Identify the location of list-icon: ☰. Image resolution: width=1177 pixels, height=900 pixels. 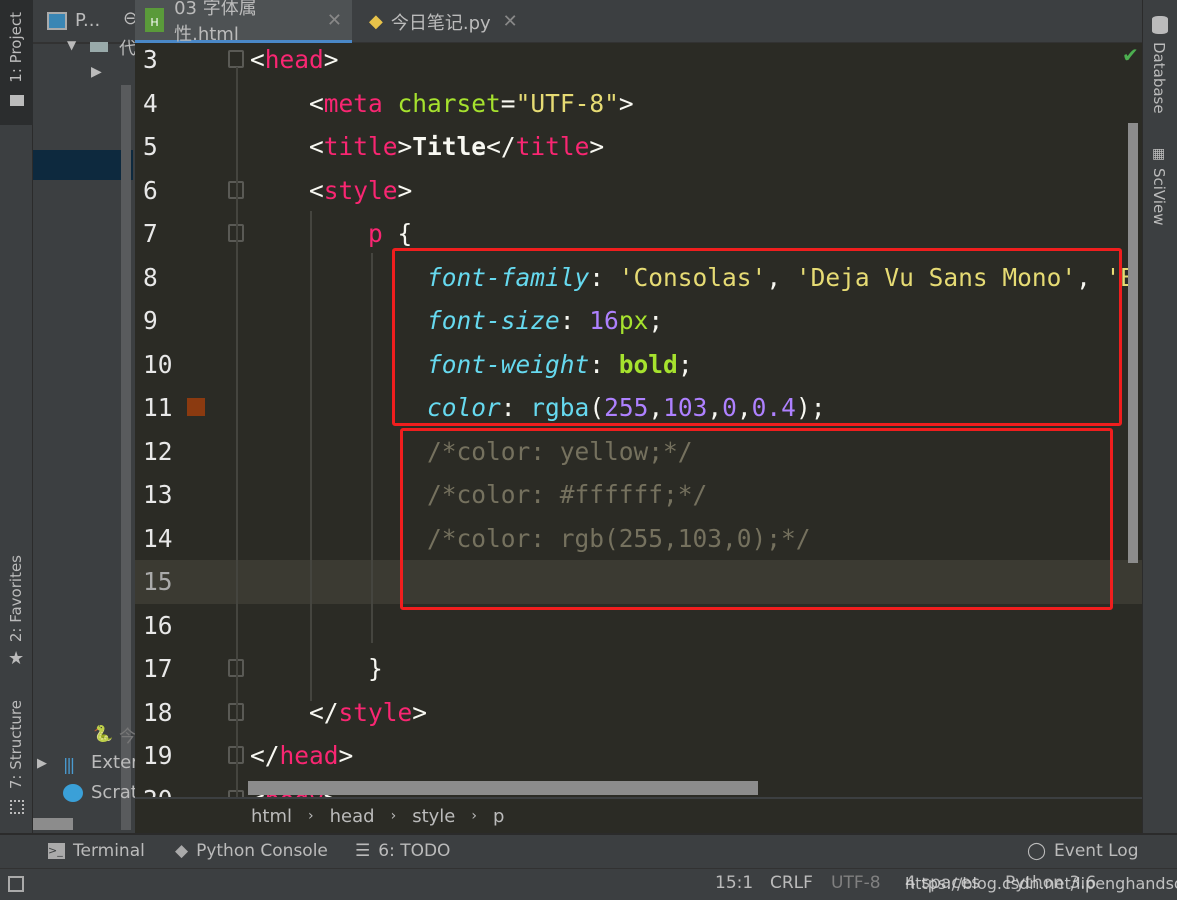
(363, 851).